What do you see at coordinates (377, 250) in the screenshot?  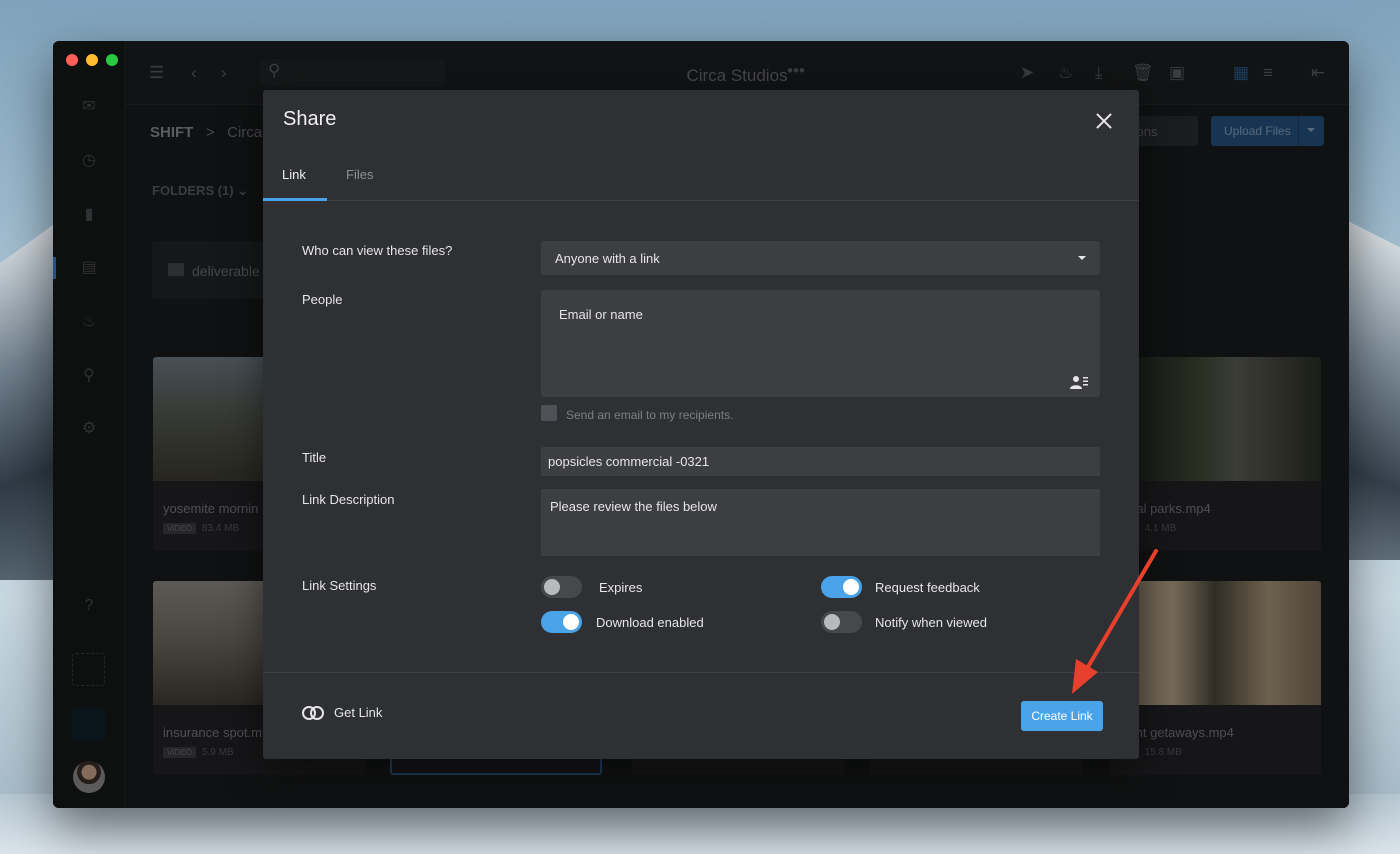 I see `who-can-view-label: Who can view these files?` at bounding box center [377, 250].